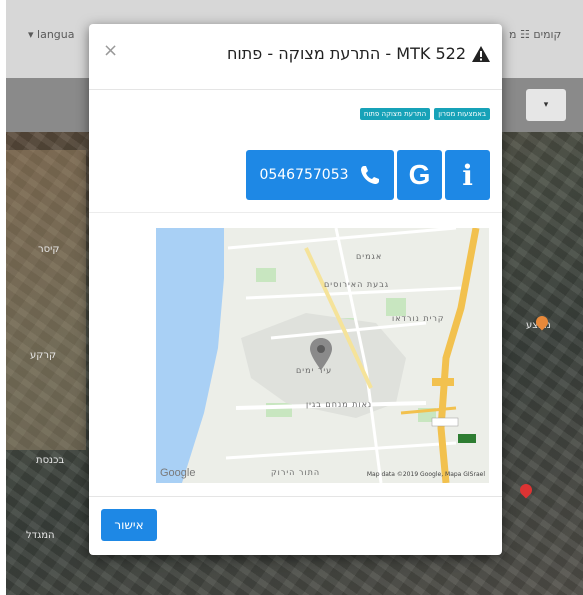 Image resolution: width=583 pixels, height=595 pixels. What do you see at coordinates (418, 318) in the screenshot?
I see `map-area-label: קרית נורדאו` at bounding box center [418, 318].